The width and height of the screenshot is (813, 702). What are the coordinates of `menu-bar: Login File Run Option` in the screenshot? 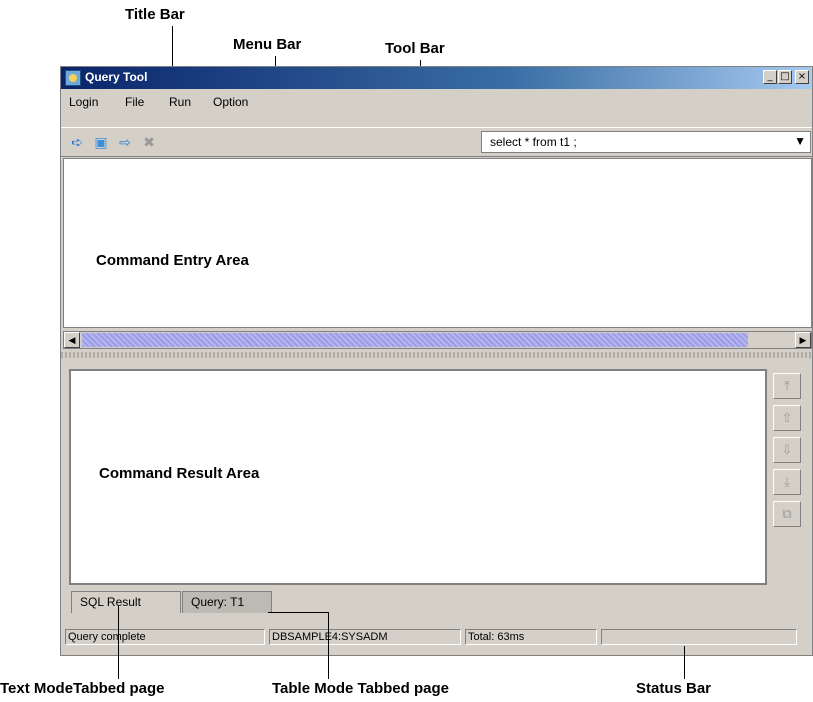 It's located at (436, 102).